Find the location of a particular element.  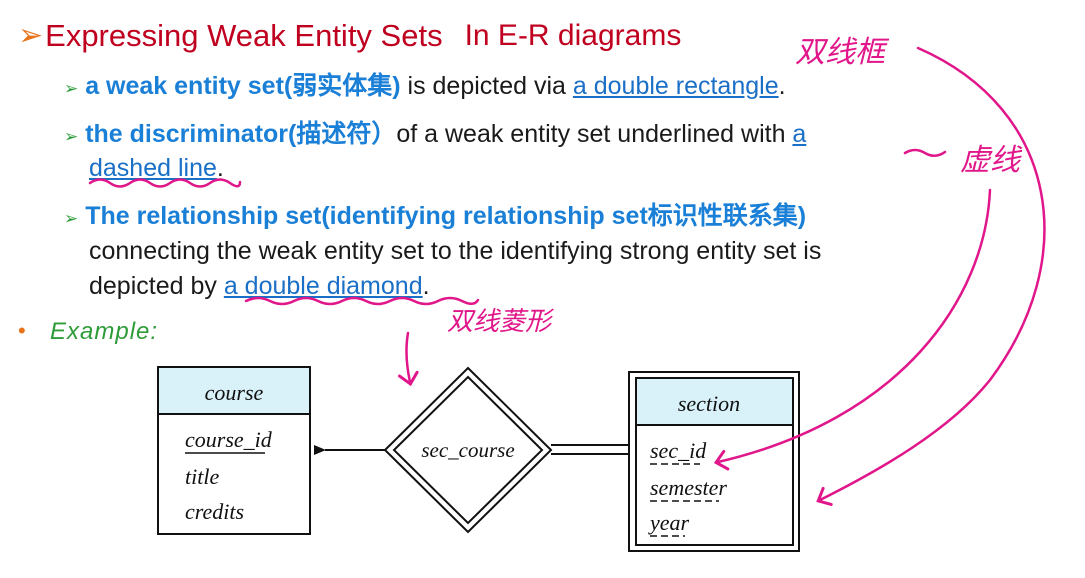

section-attr-semester: semester is located at coordinates (688, 487).